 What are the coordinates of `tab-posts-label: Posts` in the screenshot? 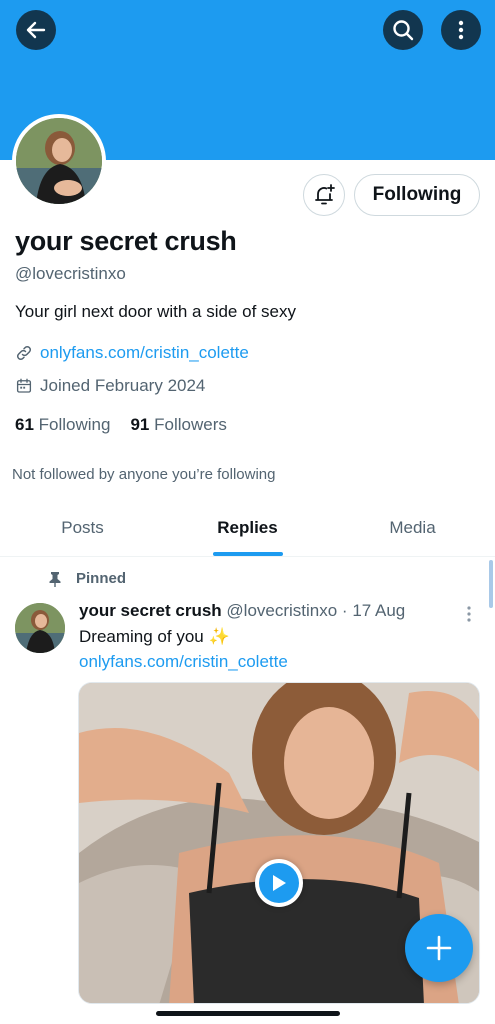 It's located at (82, 527).